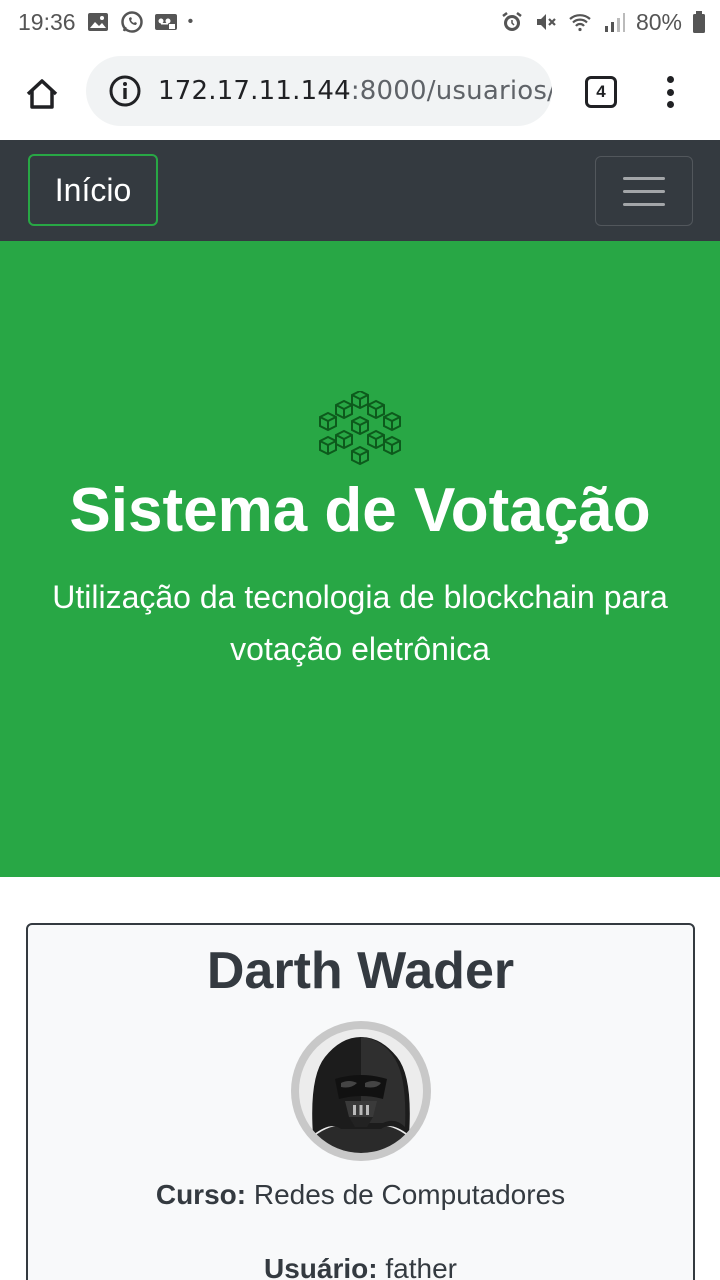 Image resolution: width=720 pixels, height=1280 pixels. Describe the element at coordinates (360, 22) in the screenshot. I see `status-bar: 19:36 • 80%` at that location.